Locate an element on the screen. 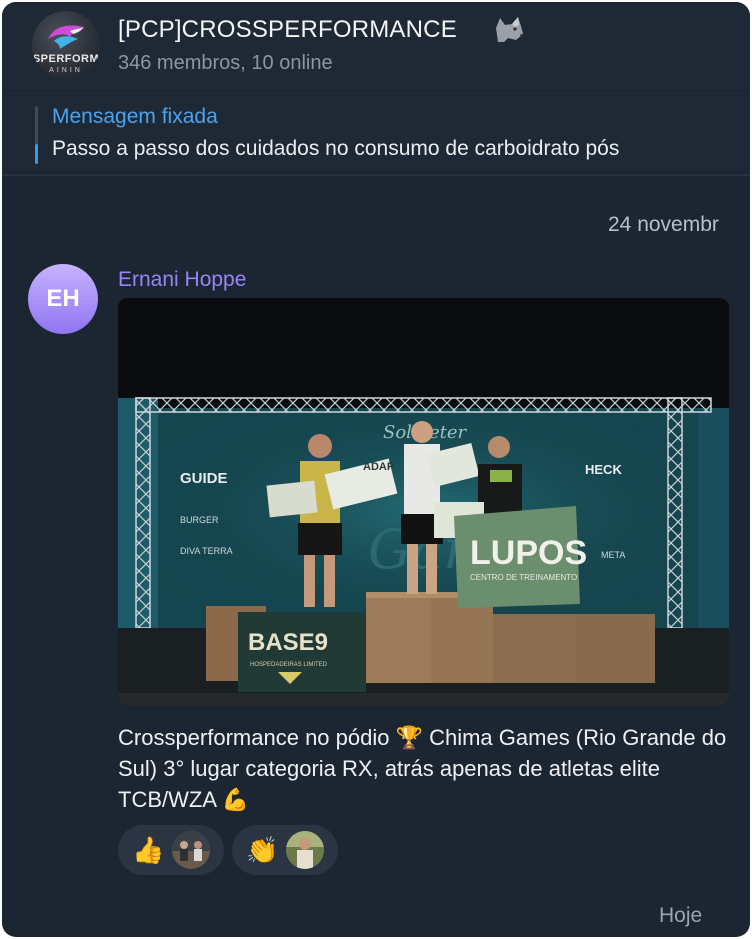 The height and width of the screenshot is (939, 752). logo-text: SPERFORM is located at coordinates (66, 59).